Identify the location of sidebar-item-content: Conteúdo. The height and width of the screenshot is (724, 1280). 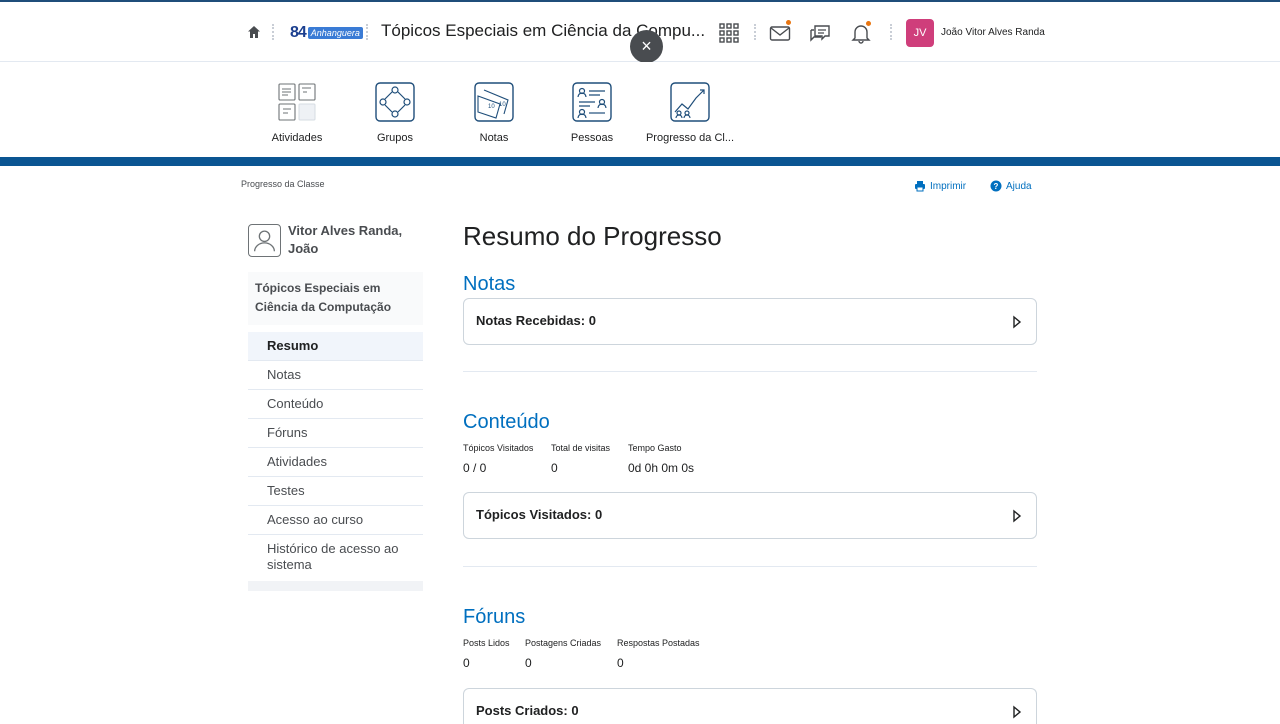
(335, 404).